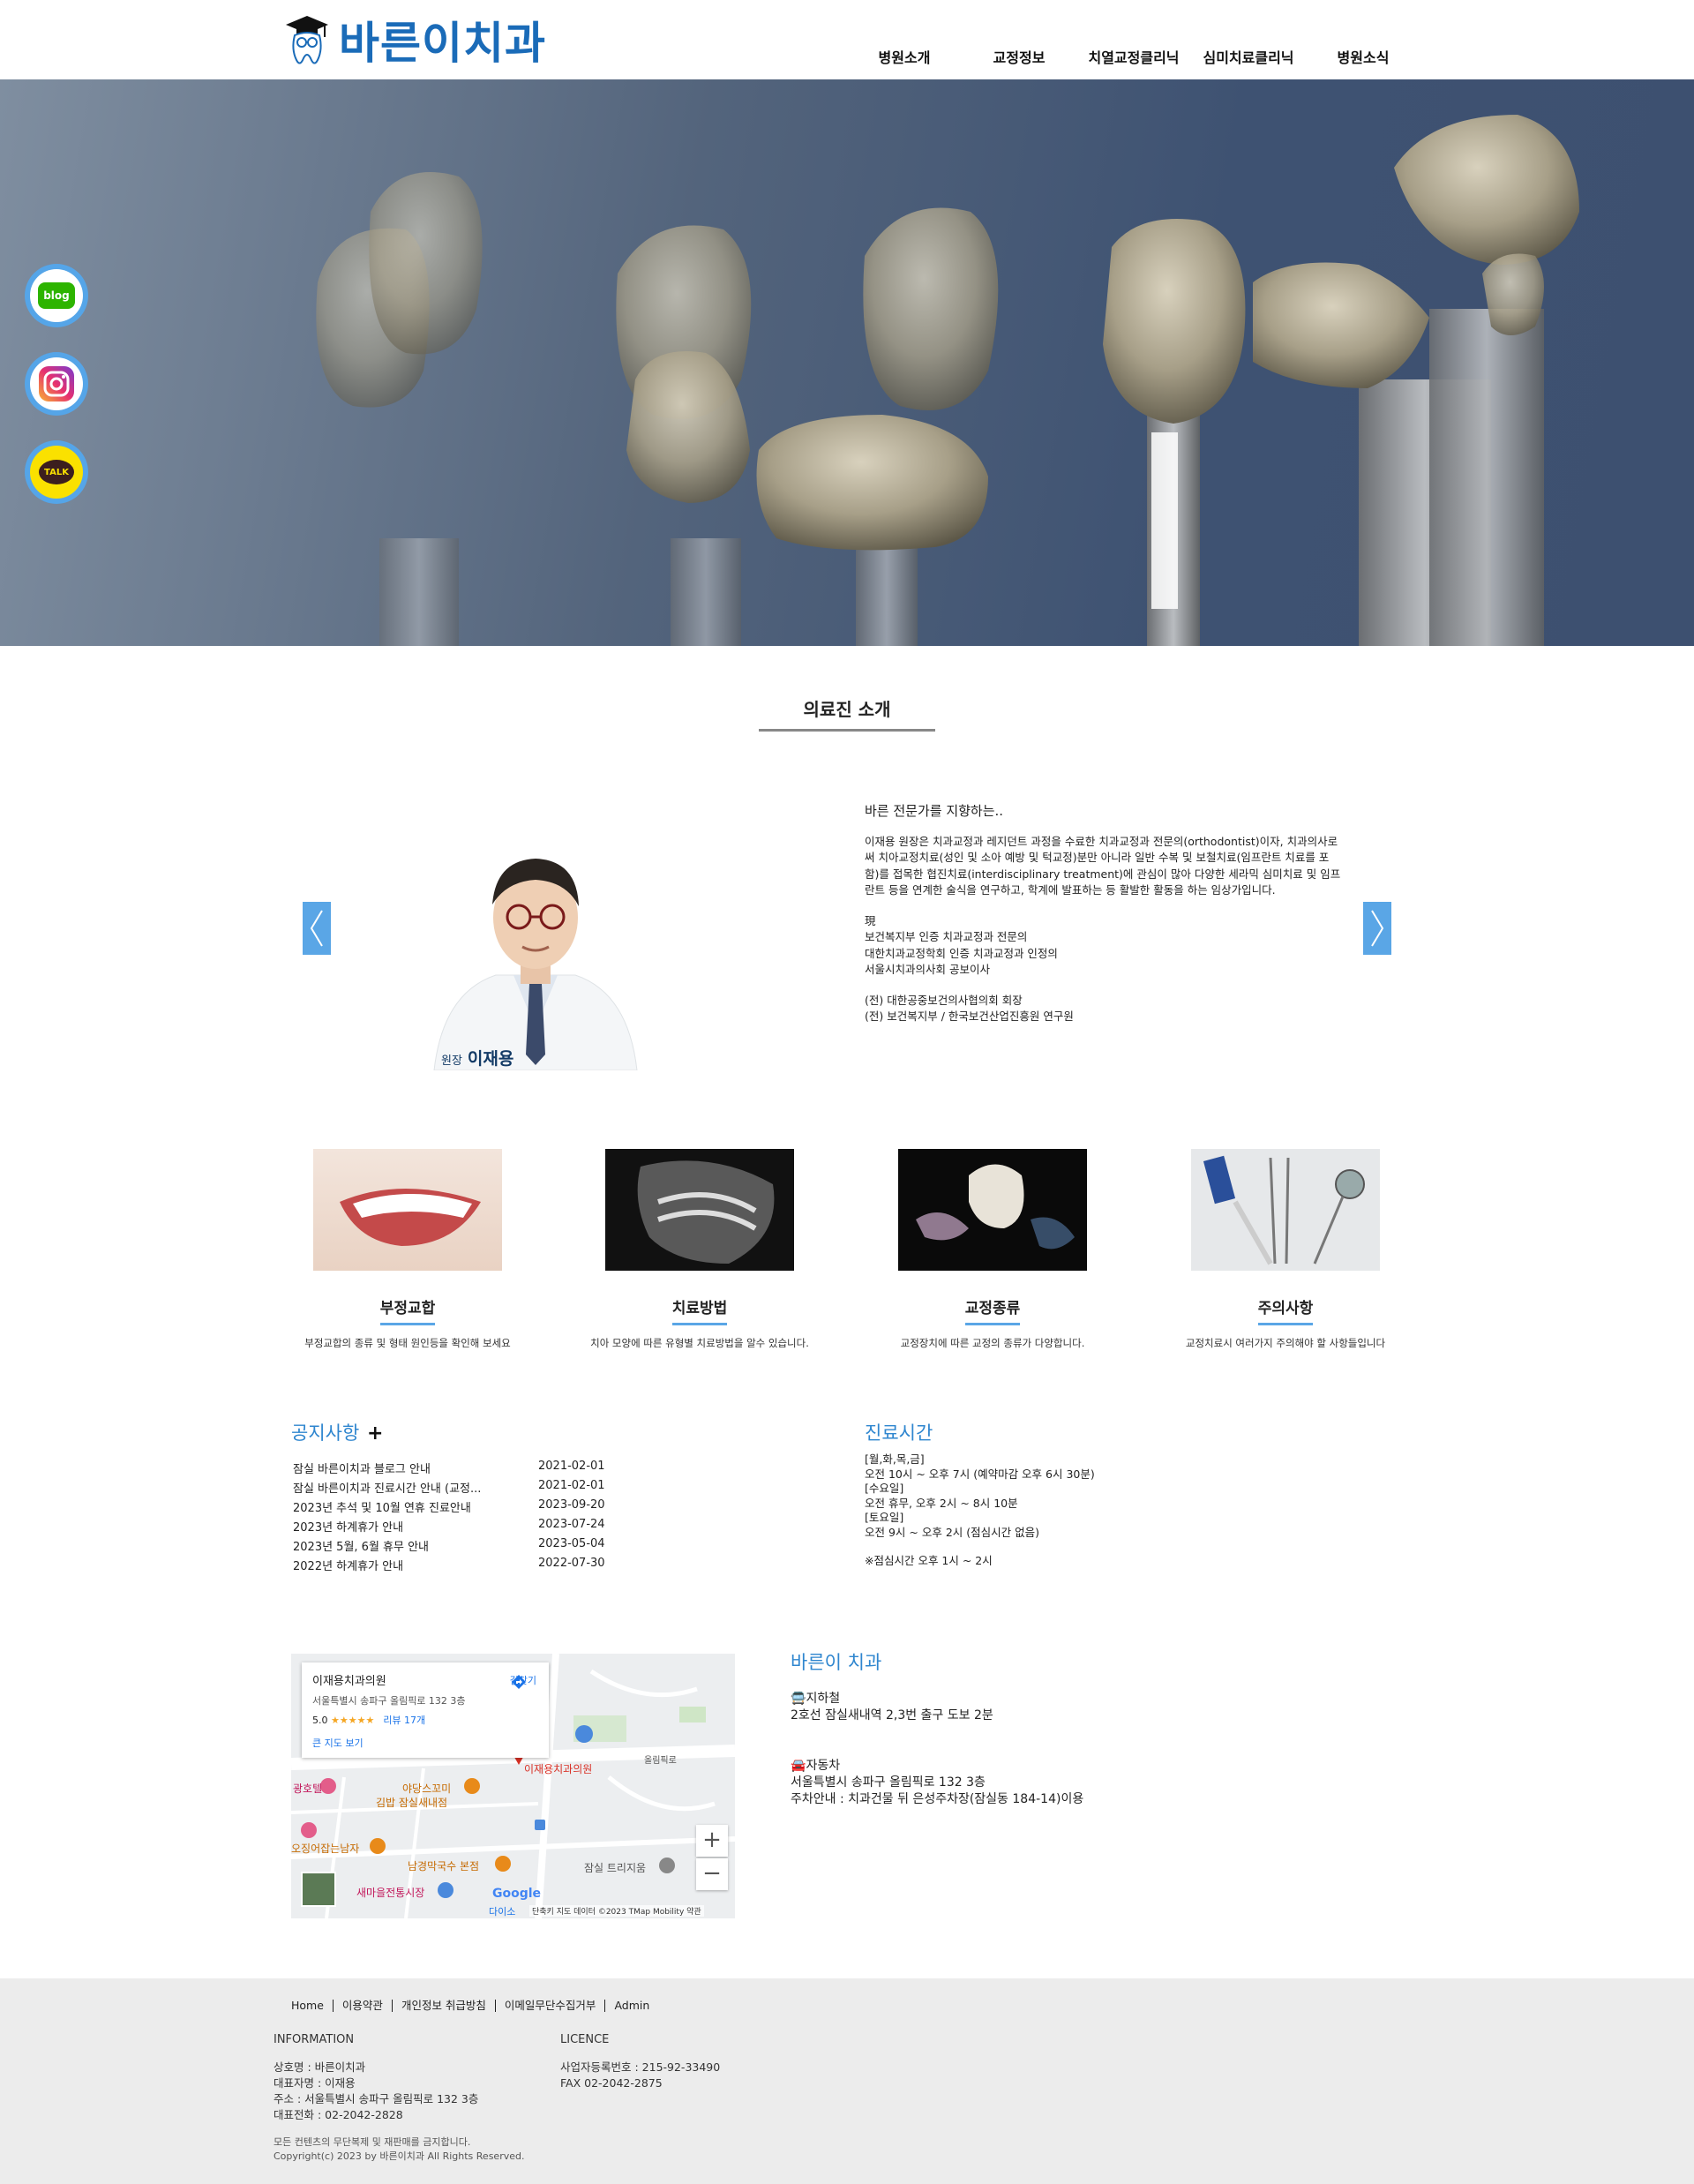 The image size is (1694, 2184). I want to click on footer-info-line: 대표전화 : 02-2042-2828, so click(339, 2114).